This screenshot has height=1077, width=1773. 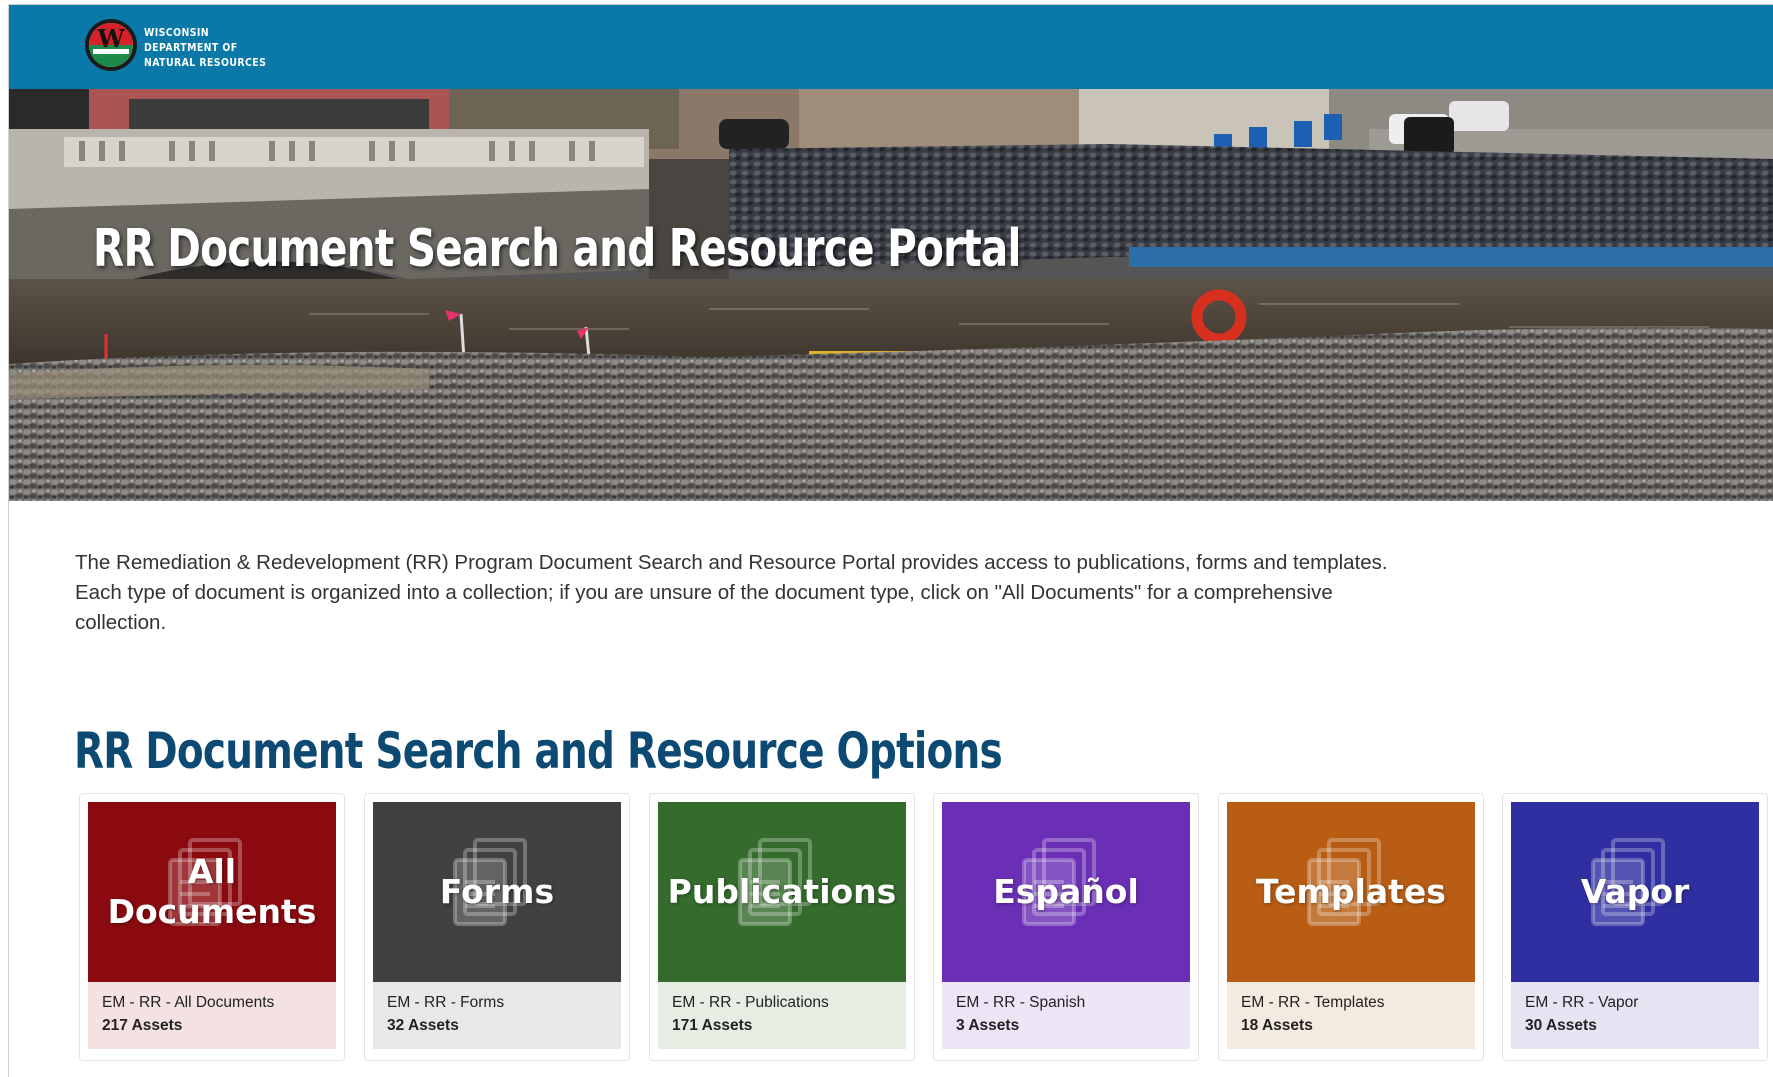 I want to click on card-title: All Documents, so click(x=212, y=891).